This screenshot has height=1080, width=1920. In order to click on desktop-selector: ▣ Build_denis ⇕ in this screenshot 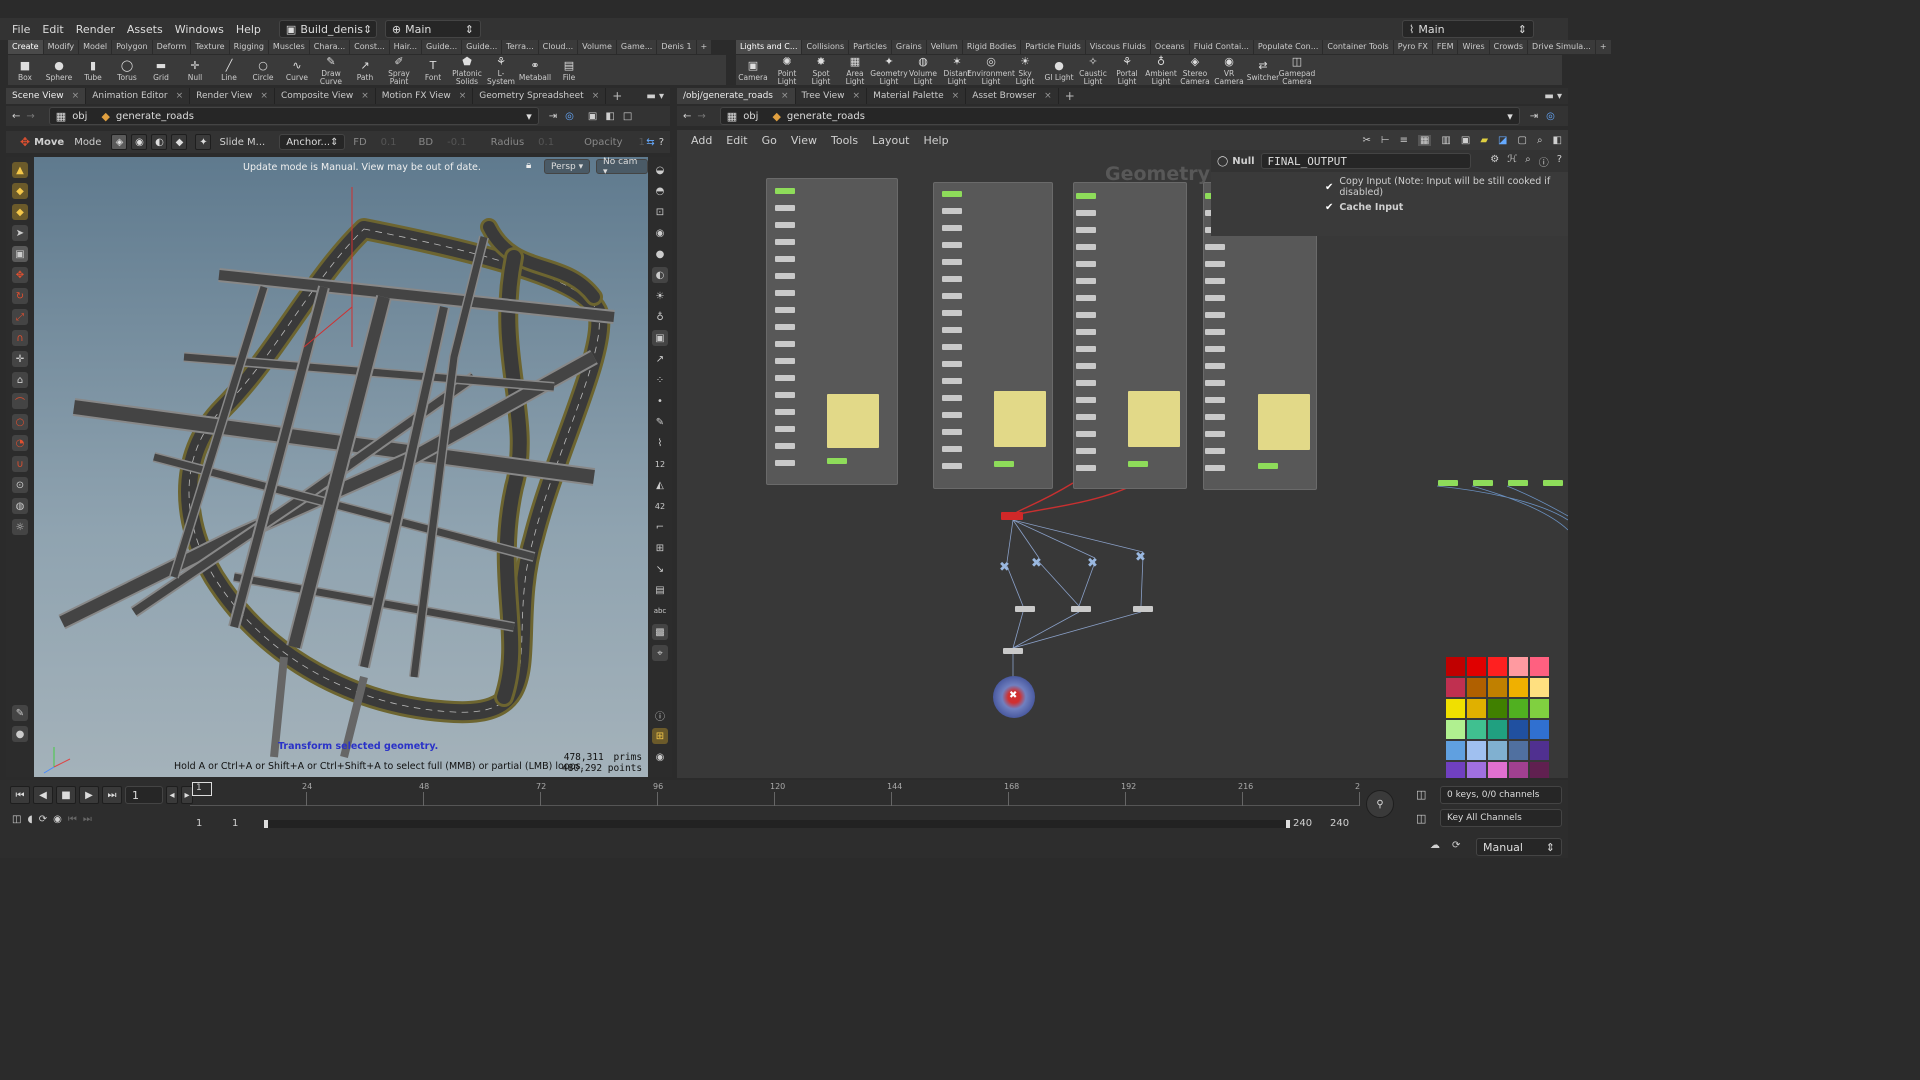, I will do `click(327, 29)`.